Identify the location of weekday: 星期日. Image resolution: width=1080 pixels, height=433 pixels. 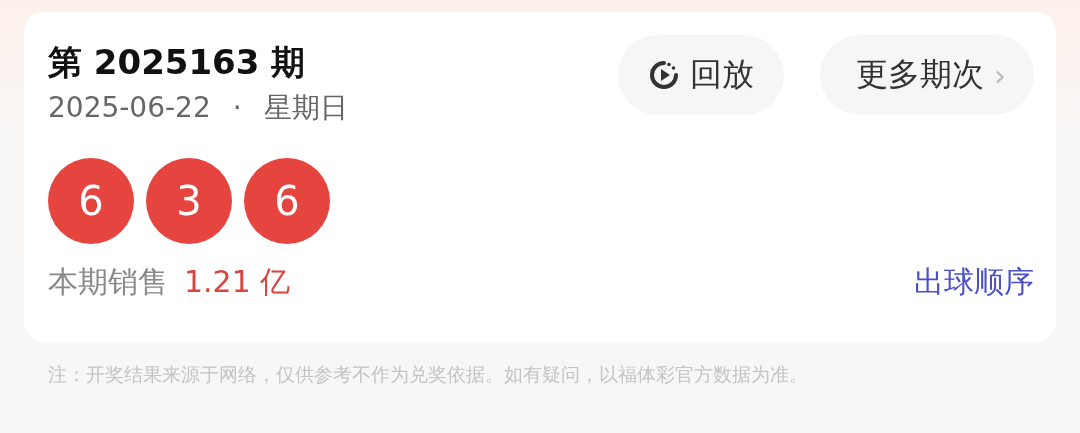
(305, 108).